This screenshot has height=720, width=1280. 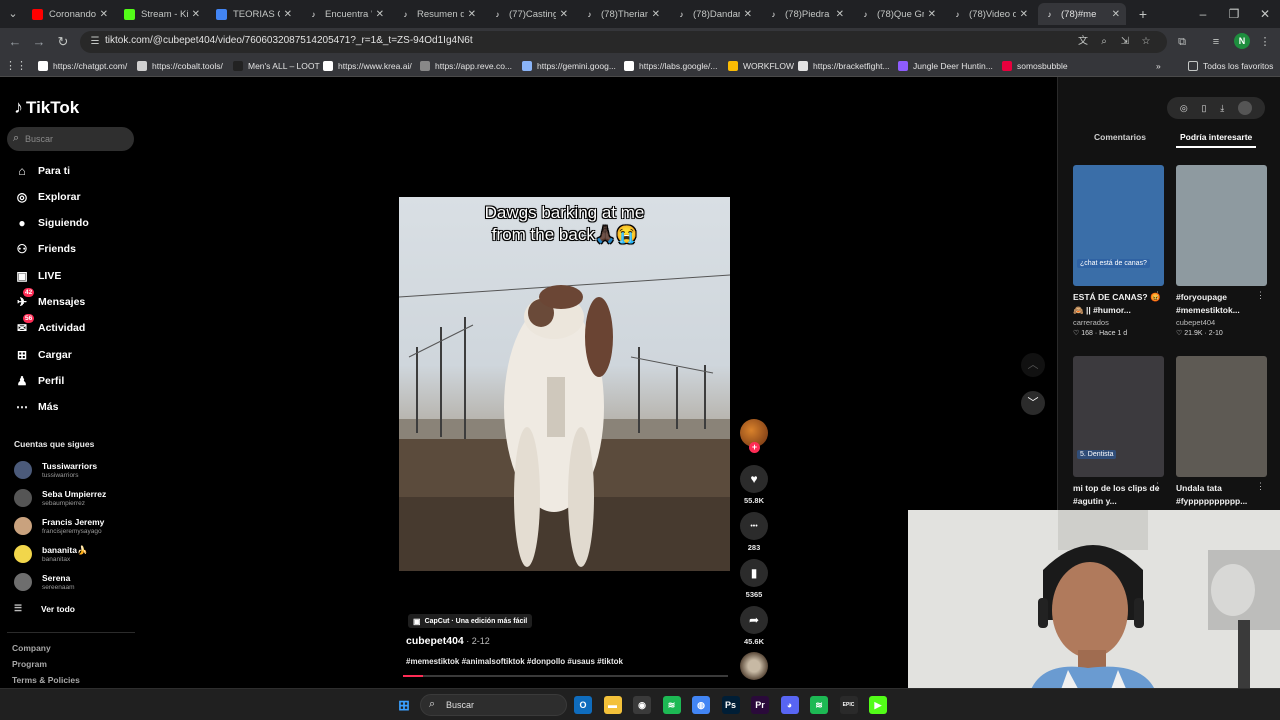 What do you see at coordinates (254, 14) in the screenshot?
I see `browser-tab-2: TEORIAS CON ✕` at bounding box center [254, 14].